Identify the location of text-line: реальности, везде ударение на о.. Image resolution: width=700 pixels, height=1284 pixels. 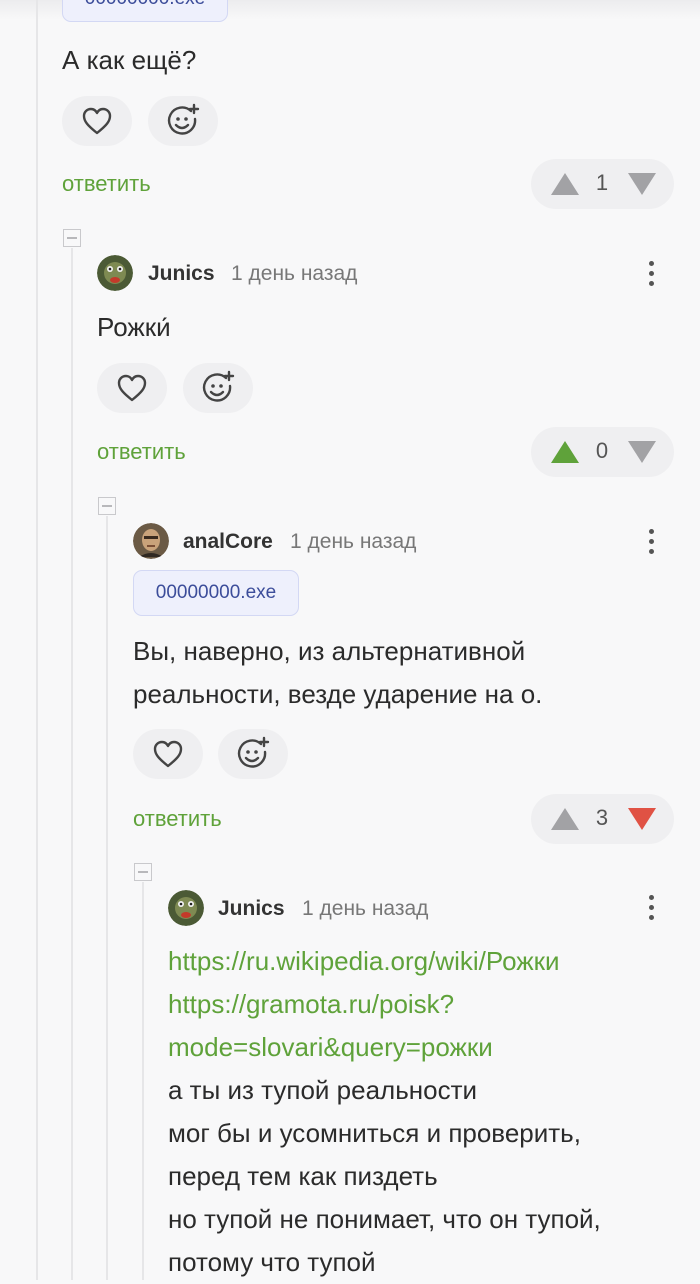
(338, 694).